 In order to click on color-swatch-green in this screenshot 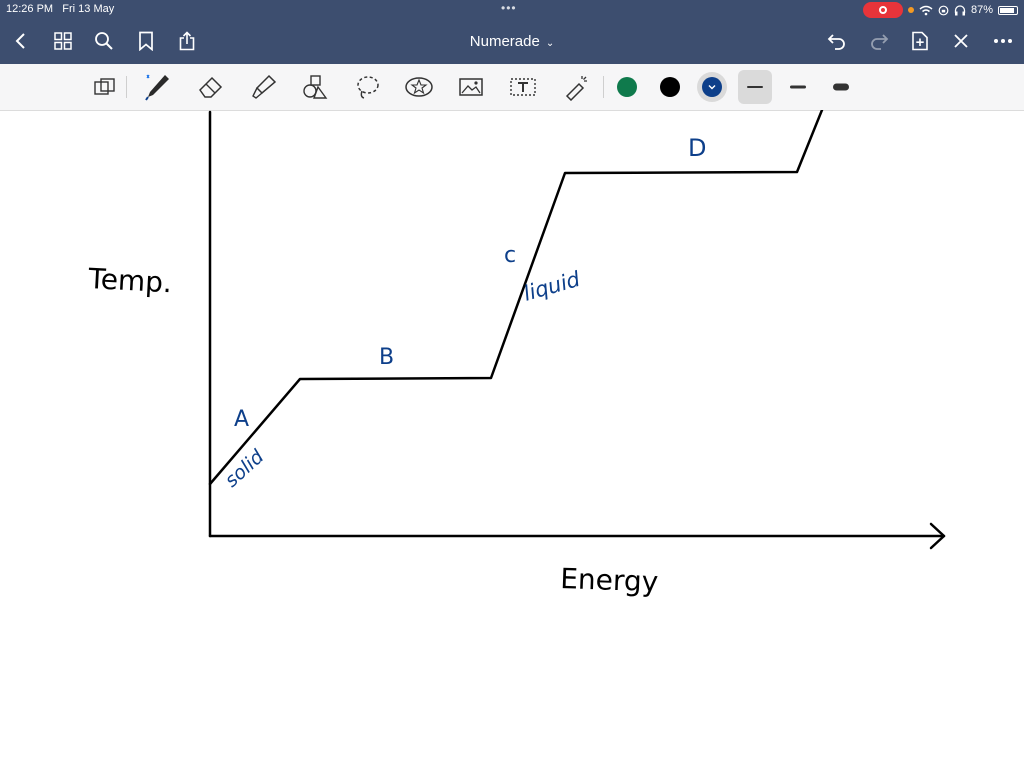, I will do `click(627, 87)`.